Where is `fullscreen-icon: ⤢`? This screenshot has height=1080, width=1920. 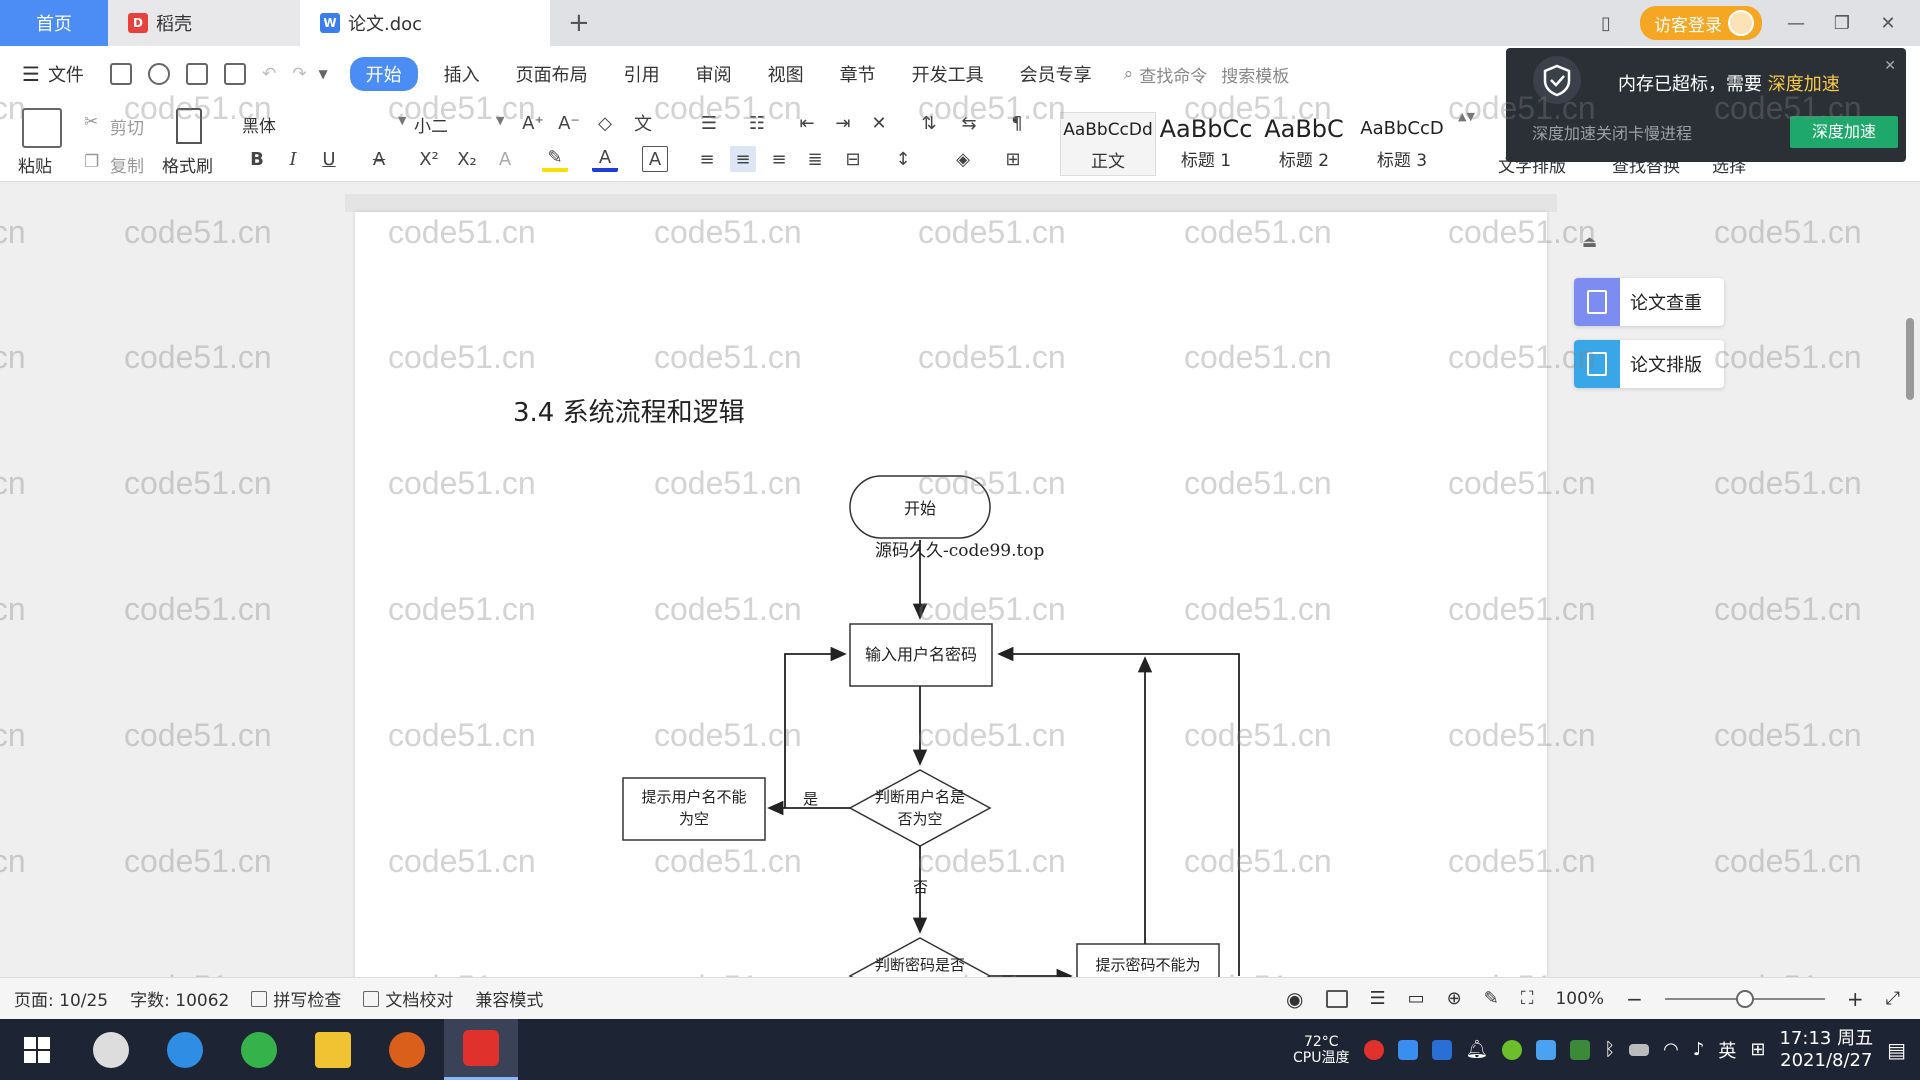
fullscreen-icon: ⤢ is located at coordinates (1893, 998).